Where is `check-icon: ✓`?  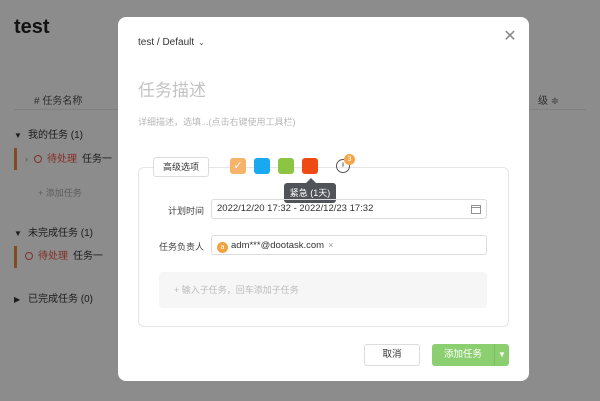 check-icon: ✓ is located at coordinates (238, 166).